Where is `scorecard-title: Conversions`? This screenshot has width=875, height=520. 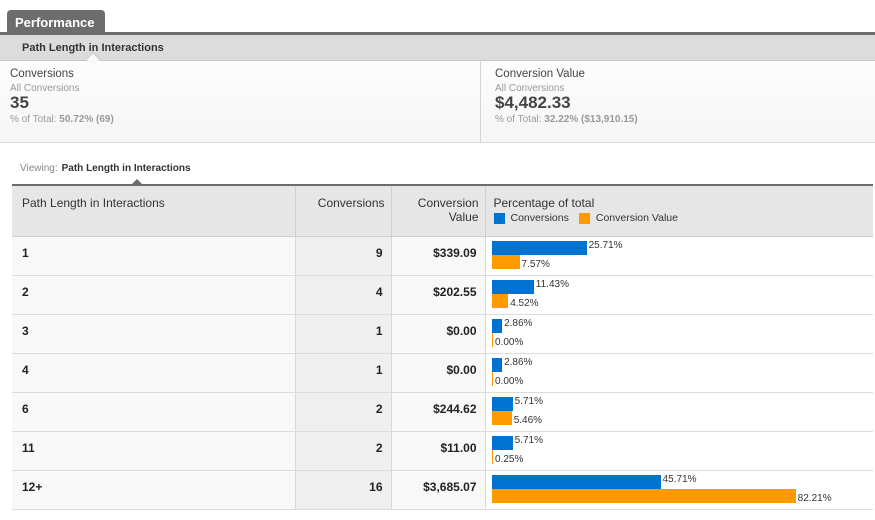 scorecard-title: Conversions is located at coordinates (42, 74).